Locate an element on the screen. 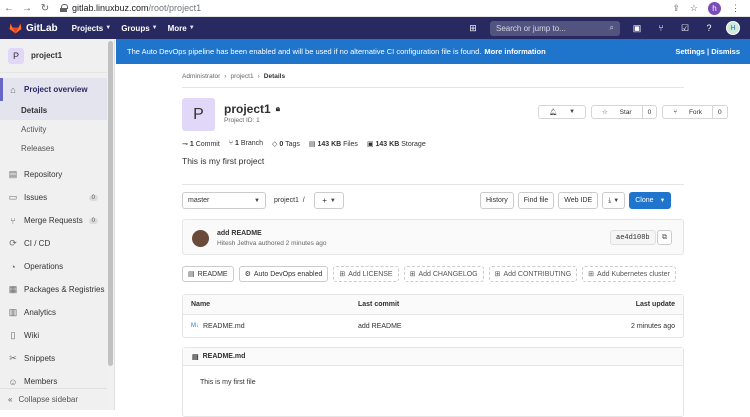 This screenshot has height=417, width=750. stat-branches: ⑂ 1 Branch is located at coordinates (246, 144).